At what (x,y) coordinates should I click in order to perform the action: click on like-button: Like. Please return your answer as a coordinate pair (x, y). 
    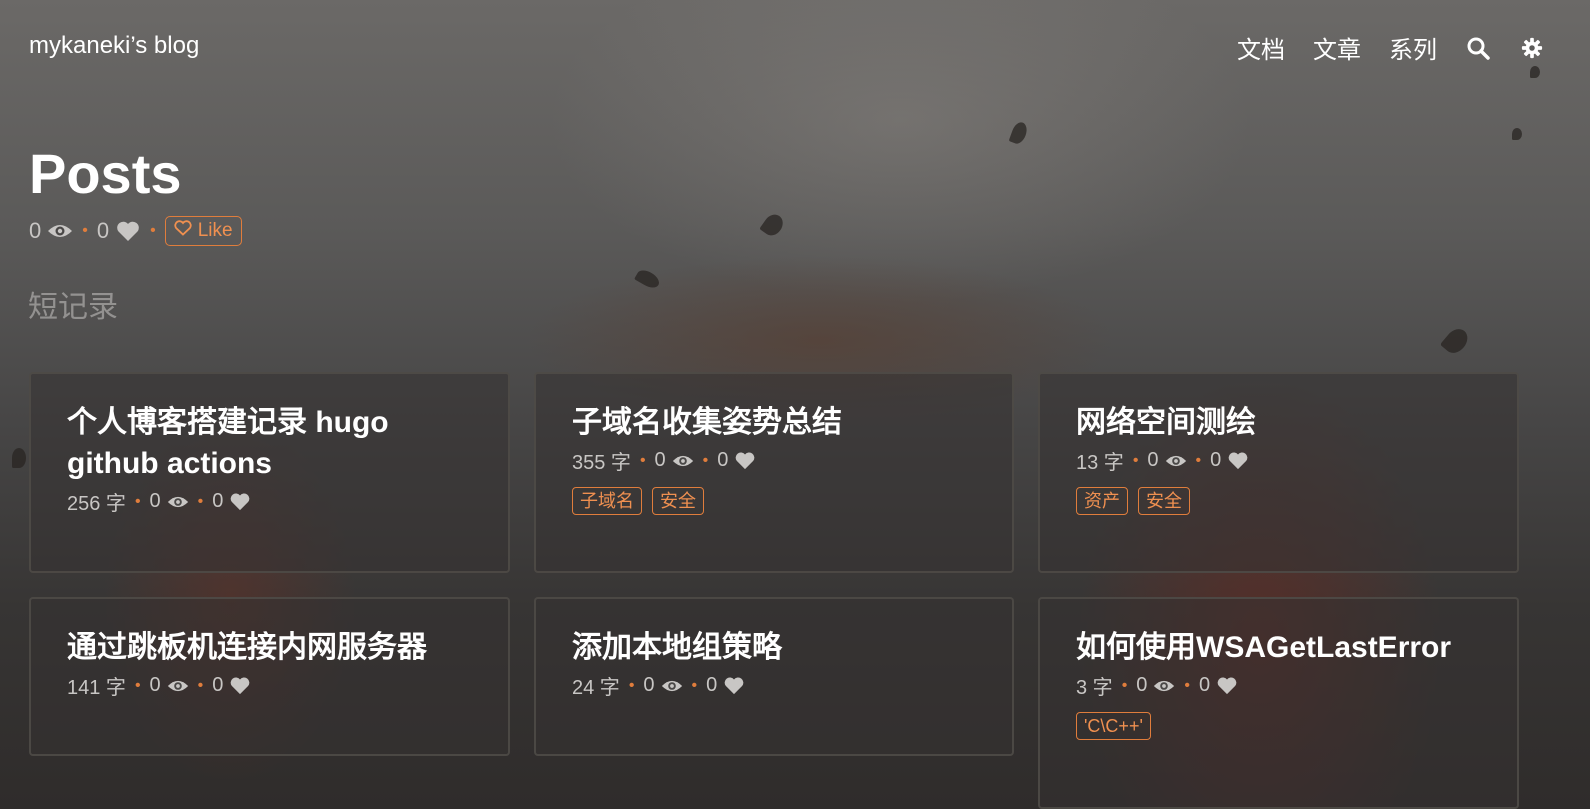
    Looking at the image, I should click on (203, 231).